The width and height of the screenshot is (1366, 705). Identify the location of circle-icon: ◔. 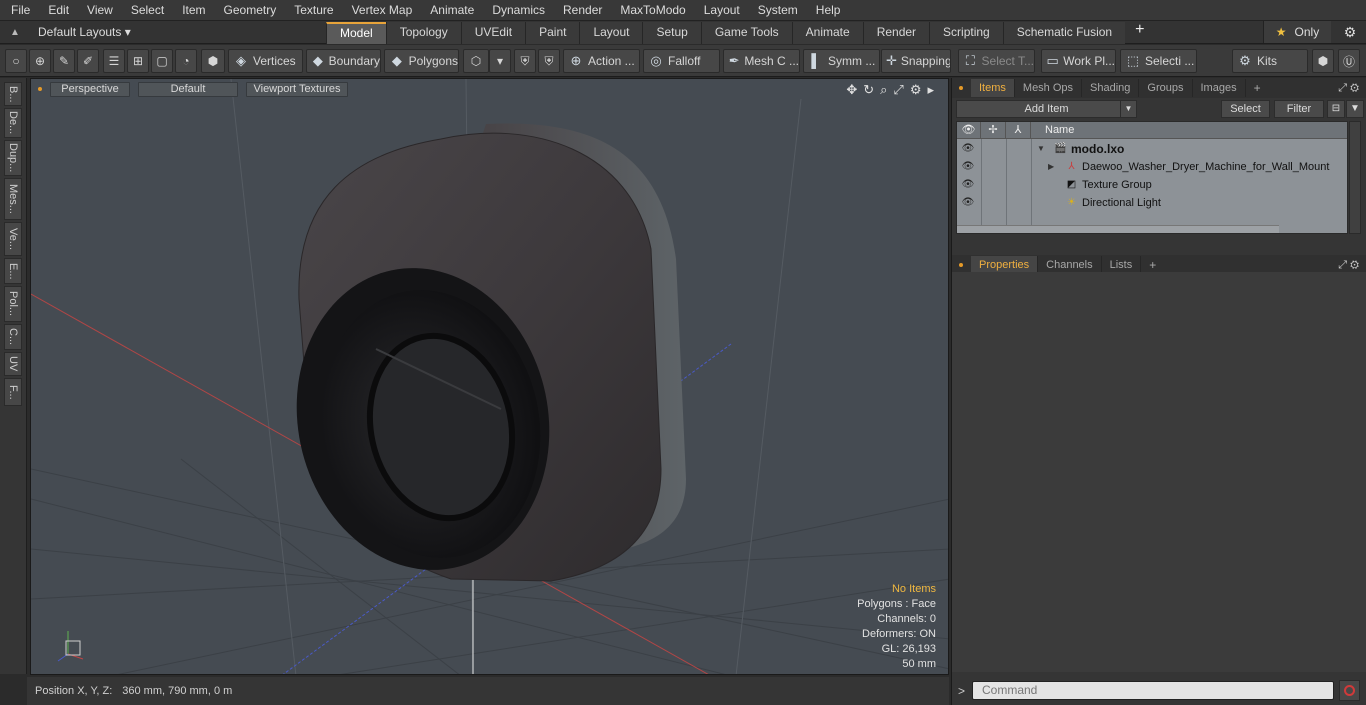
(186, 61).